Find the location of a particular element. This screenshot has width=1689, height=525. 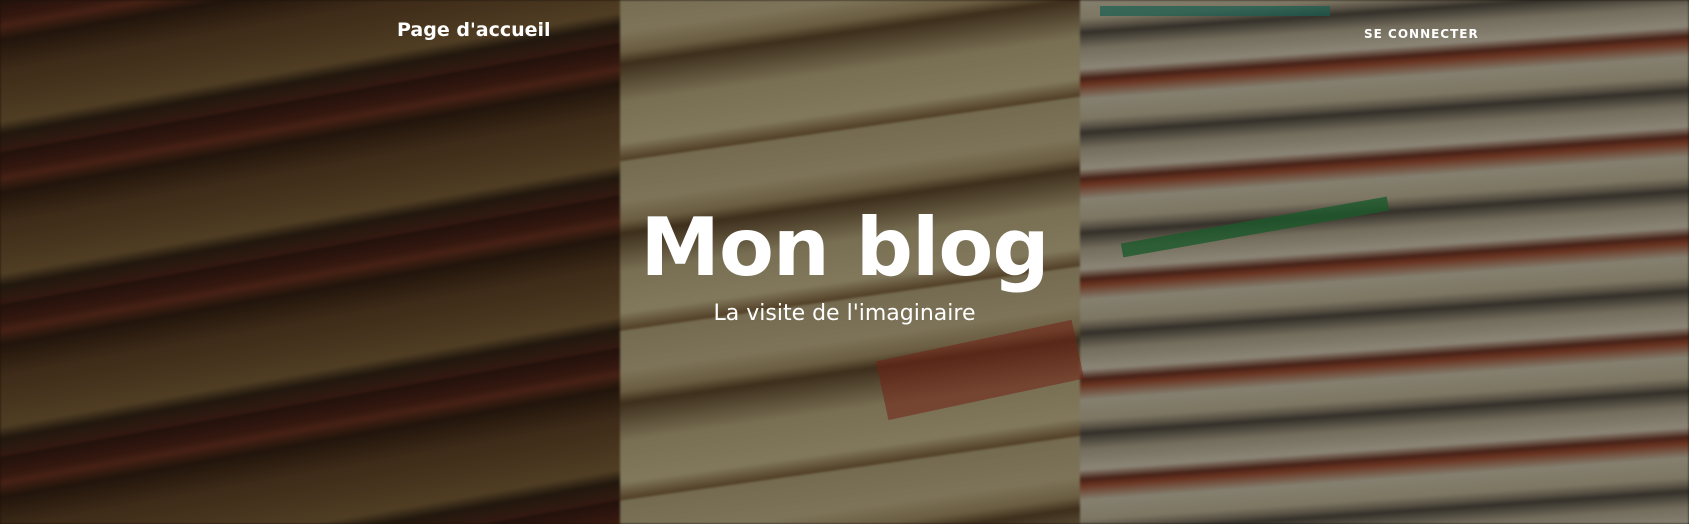

login-link: SE CONNECTER is located at coordinates (1421, 34).